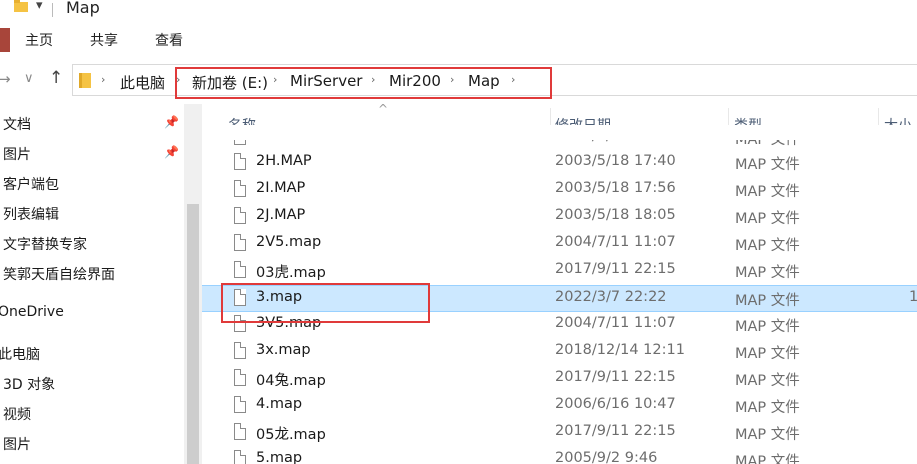 The height and width of the screenshot is (464, 917). Describe the element at coordinates (83, 8) in the screenshot. I see `window-title: Map` at that location.